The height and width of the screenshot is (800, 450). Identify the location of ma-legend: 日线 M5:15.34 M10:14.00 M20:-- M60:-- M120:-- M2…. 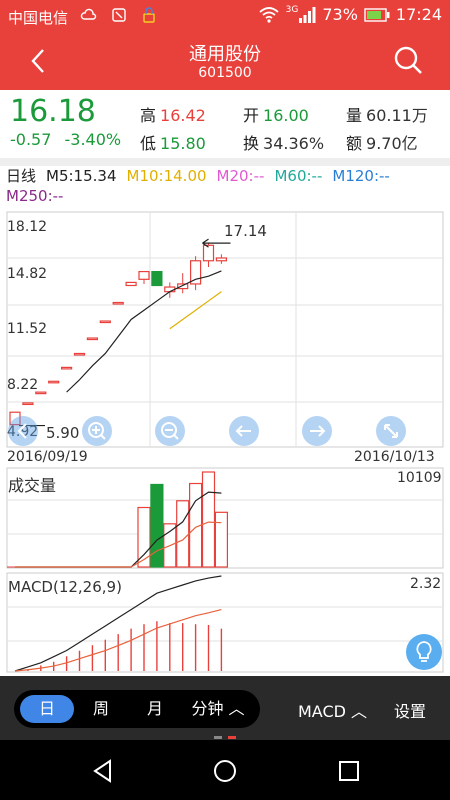
(226, 186).